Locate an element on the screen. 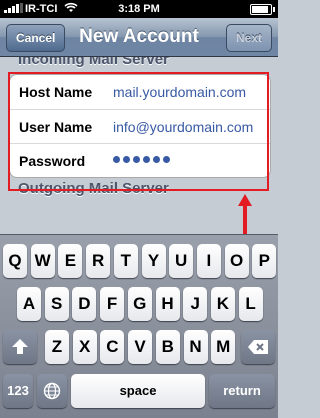  shift-key is located at coordinates (20, 347).